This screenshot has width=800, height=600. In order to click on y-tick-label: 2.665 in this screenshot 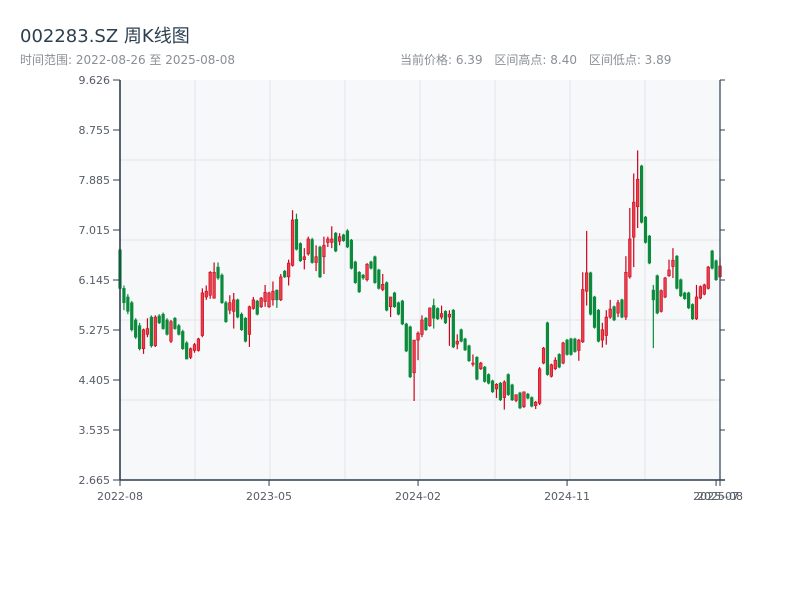, I will do `click(95, 480)`.